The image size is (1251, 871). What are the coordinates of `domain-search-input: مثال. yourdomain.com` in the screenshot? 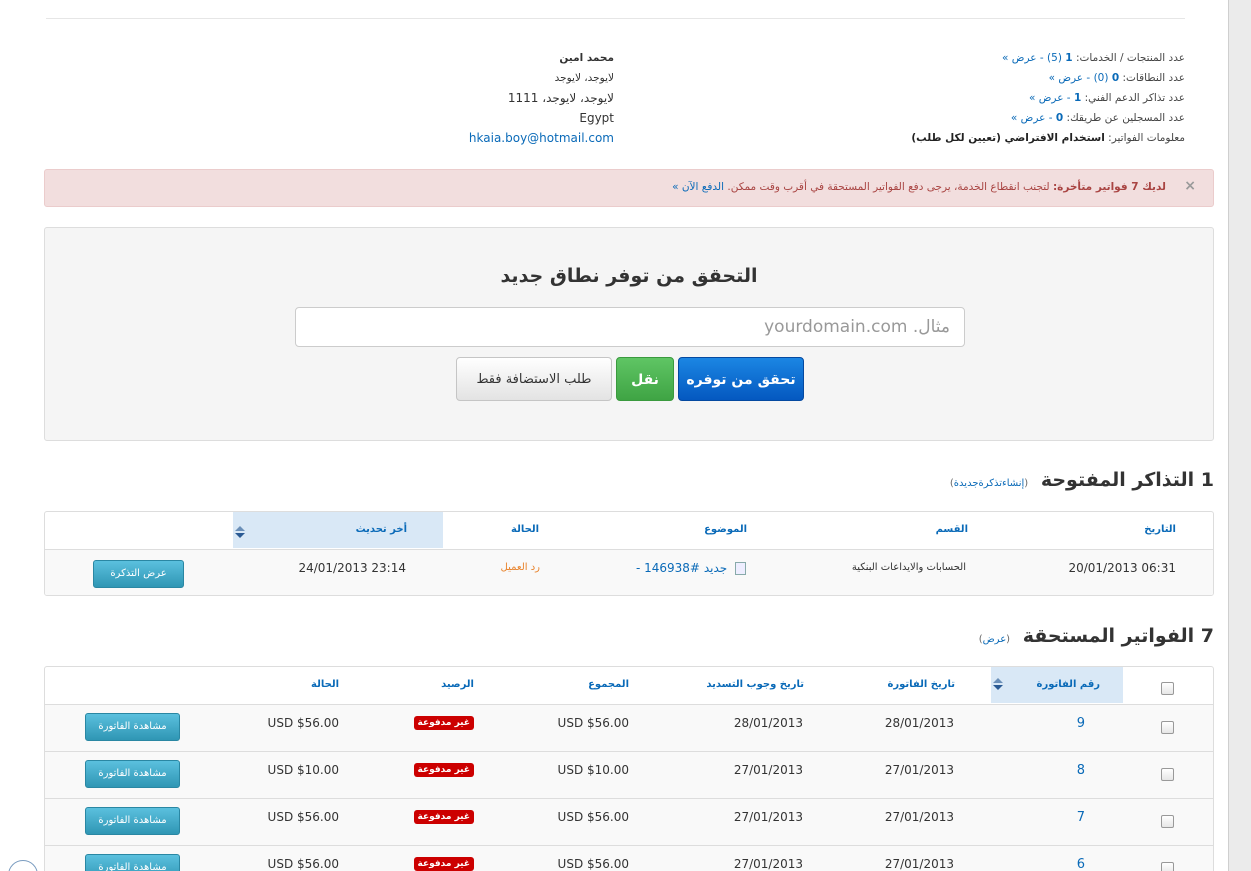 It's located at (630, 327).